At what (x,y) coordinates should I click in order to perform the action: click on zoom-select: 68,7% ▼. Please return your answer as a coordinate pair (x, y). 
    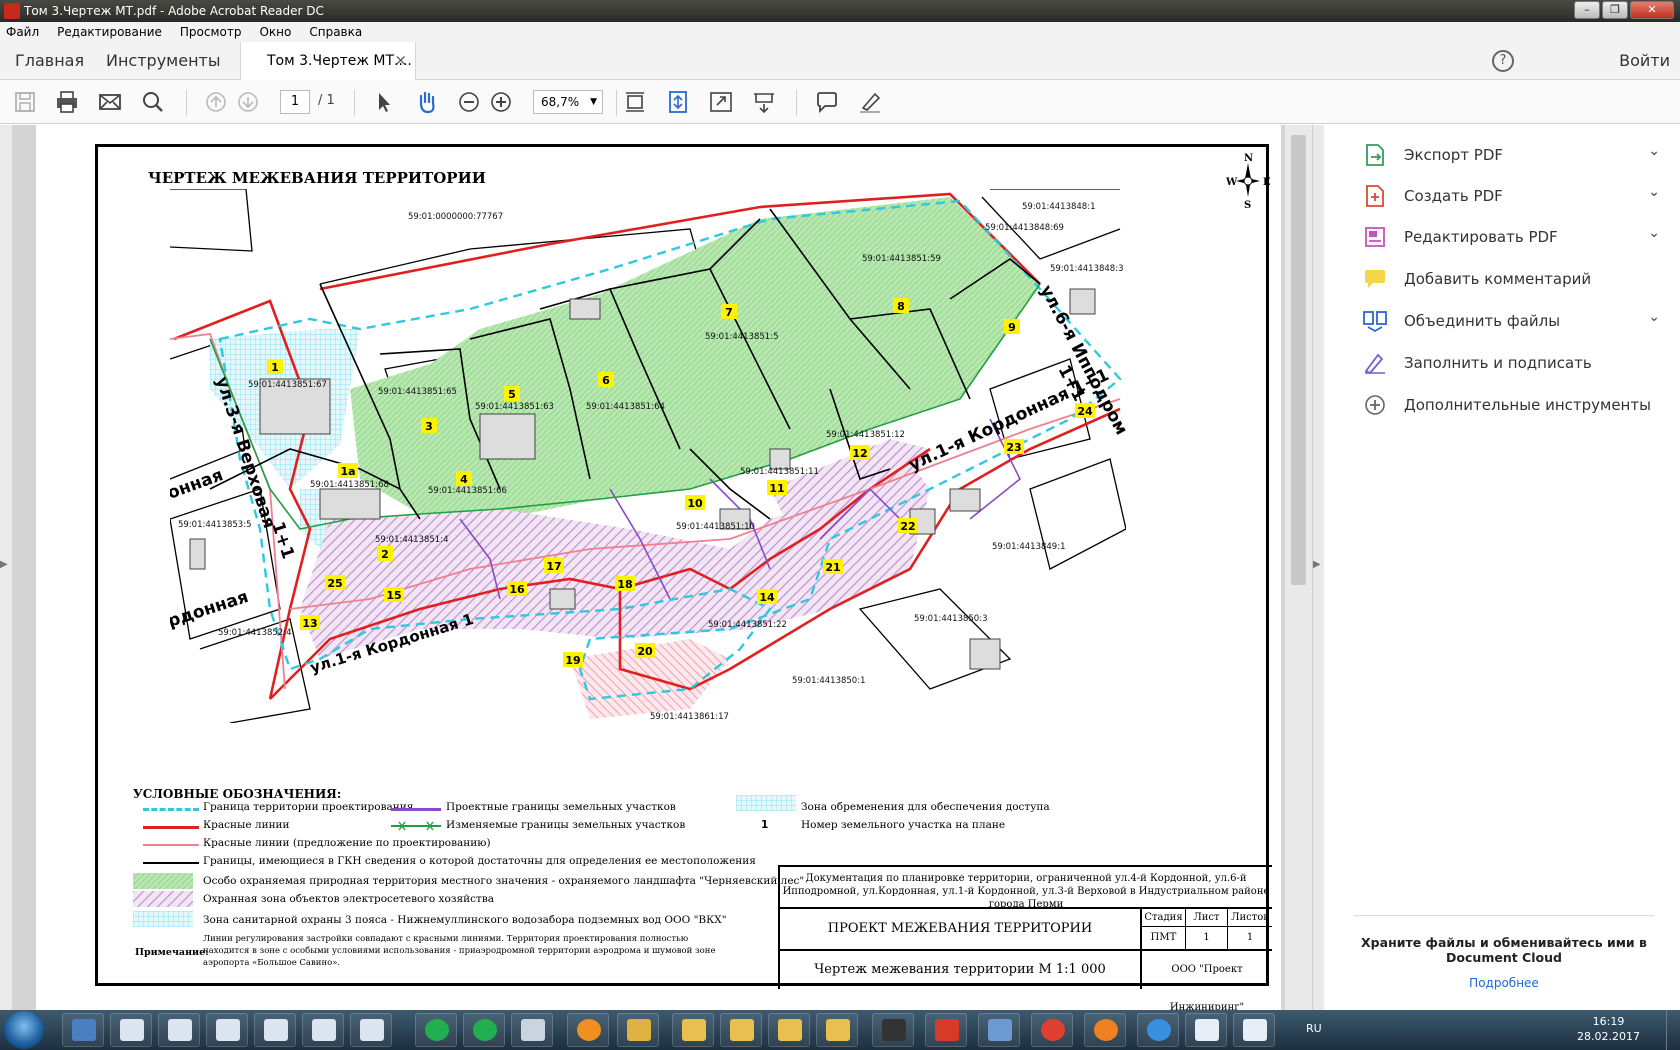
    Looking at the image, I should click on (568, 102).